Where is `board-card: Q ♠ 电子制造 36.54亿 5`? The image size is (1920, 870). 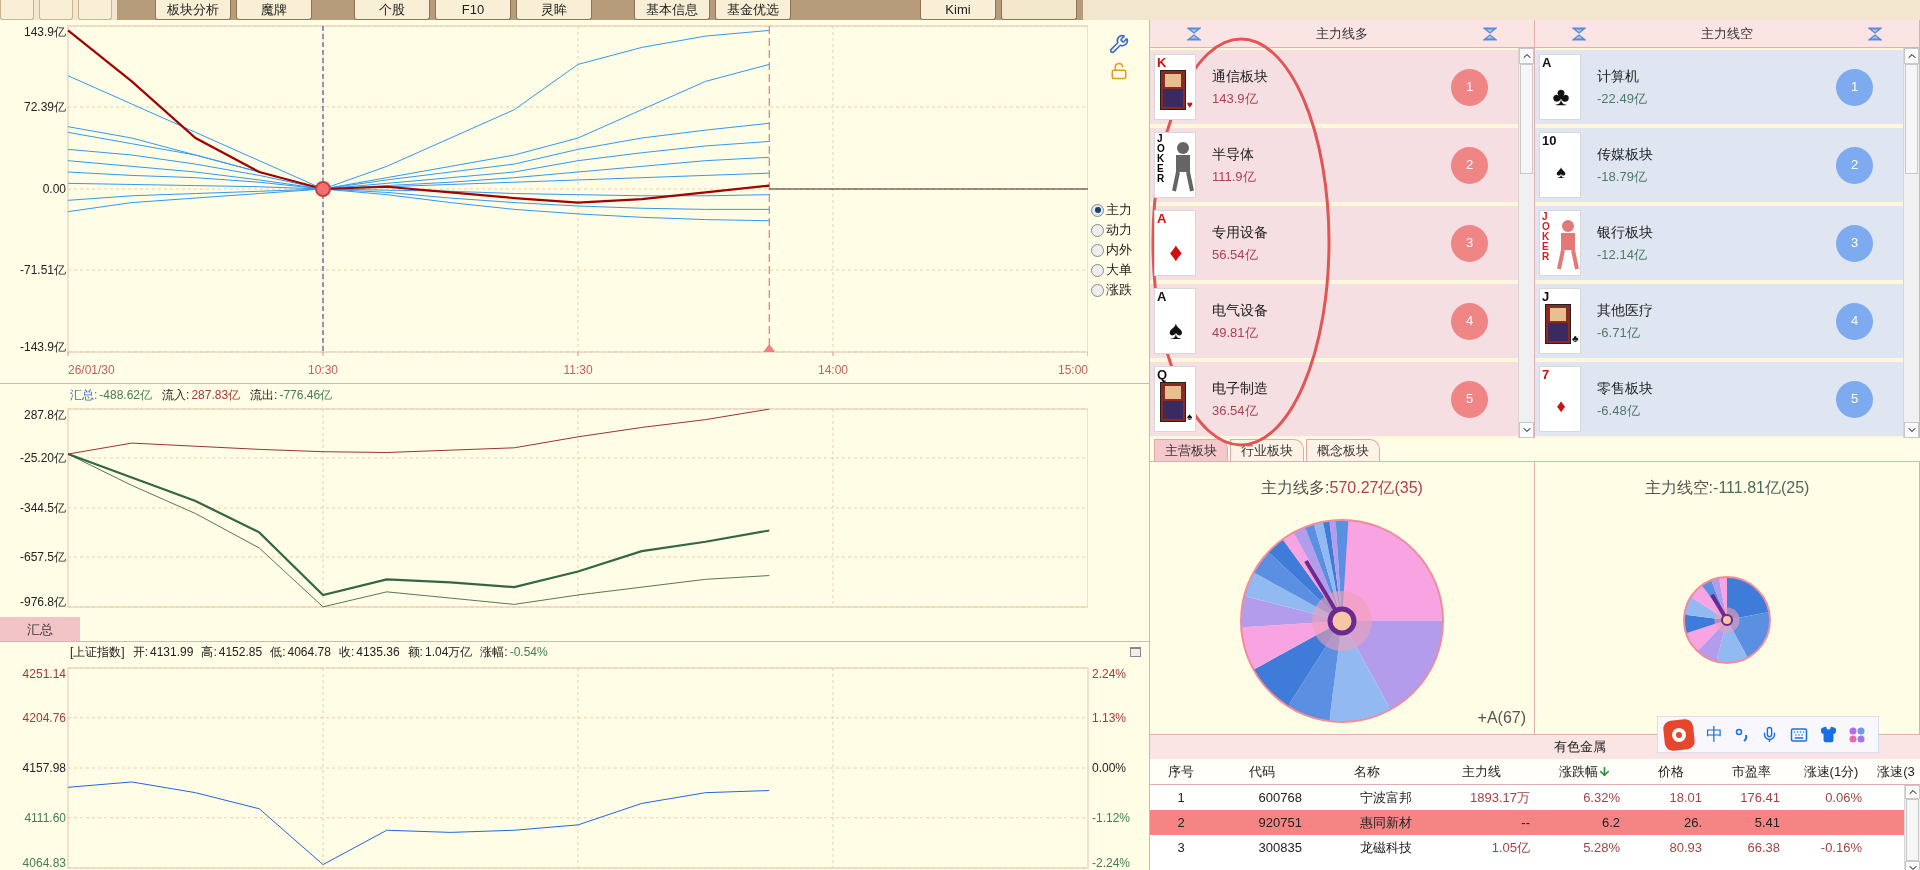
board-card: Q ♠ 电子制造 36.54亿 5 is located at coordinates (1334, 399).